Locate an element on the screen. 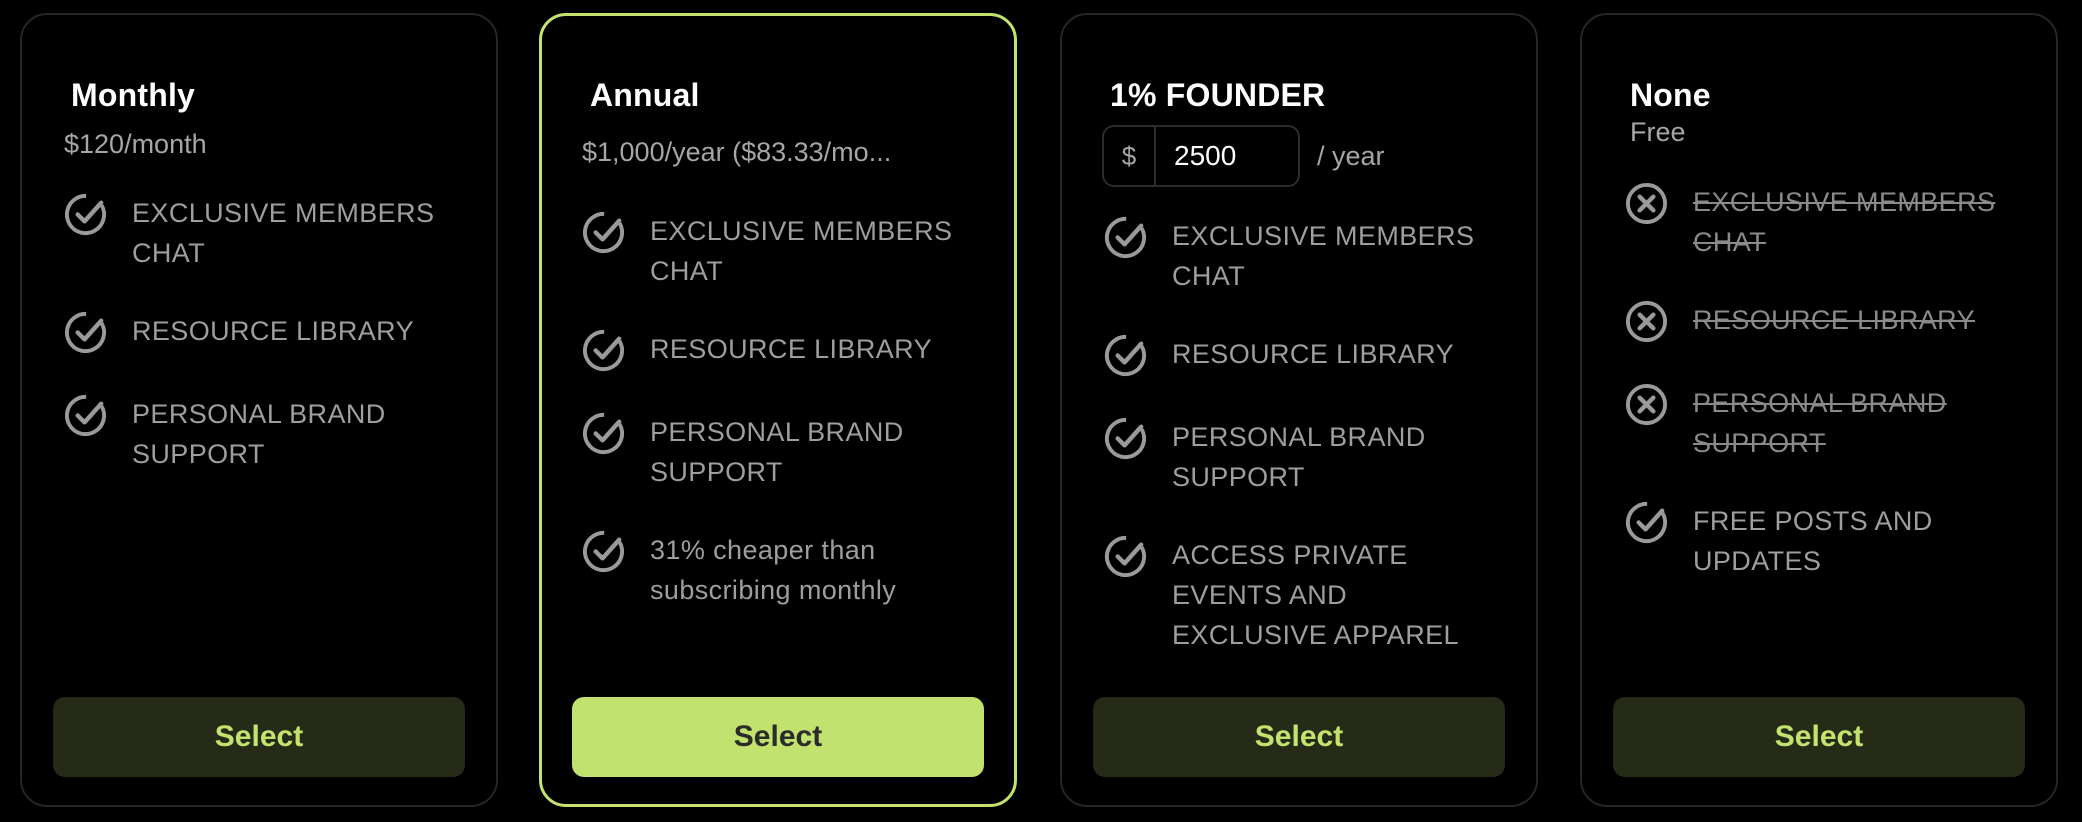 The height and width of the screenshot is (822, 2082). feature-label: FREE POSTS AND UPDATES is located at coordinates (1813, 541).